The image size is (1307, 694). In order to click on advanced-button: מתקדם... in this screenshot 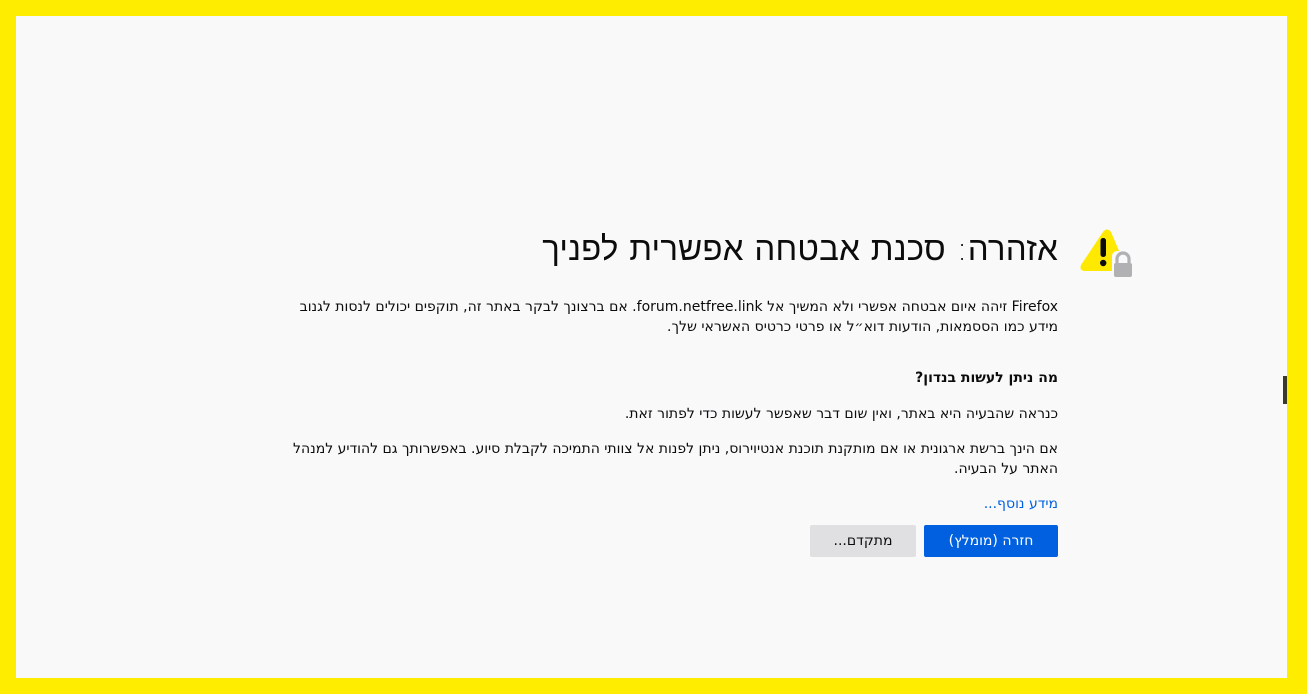, I will do `click(863, 541)`.